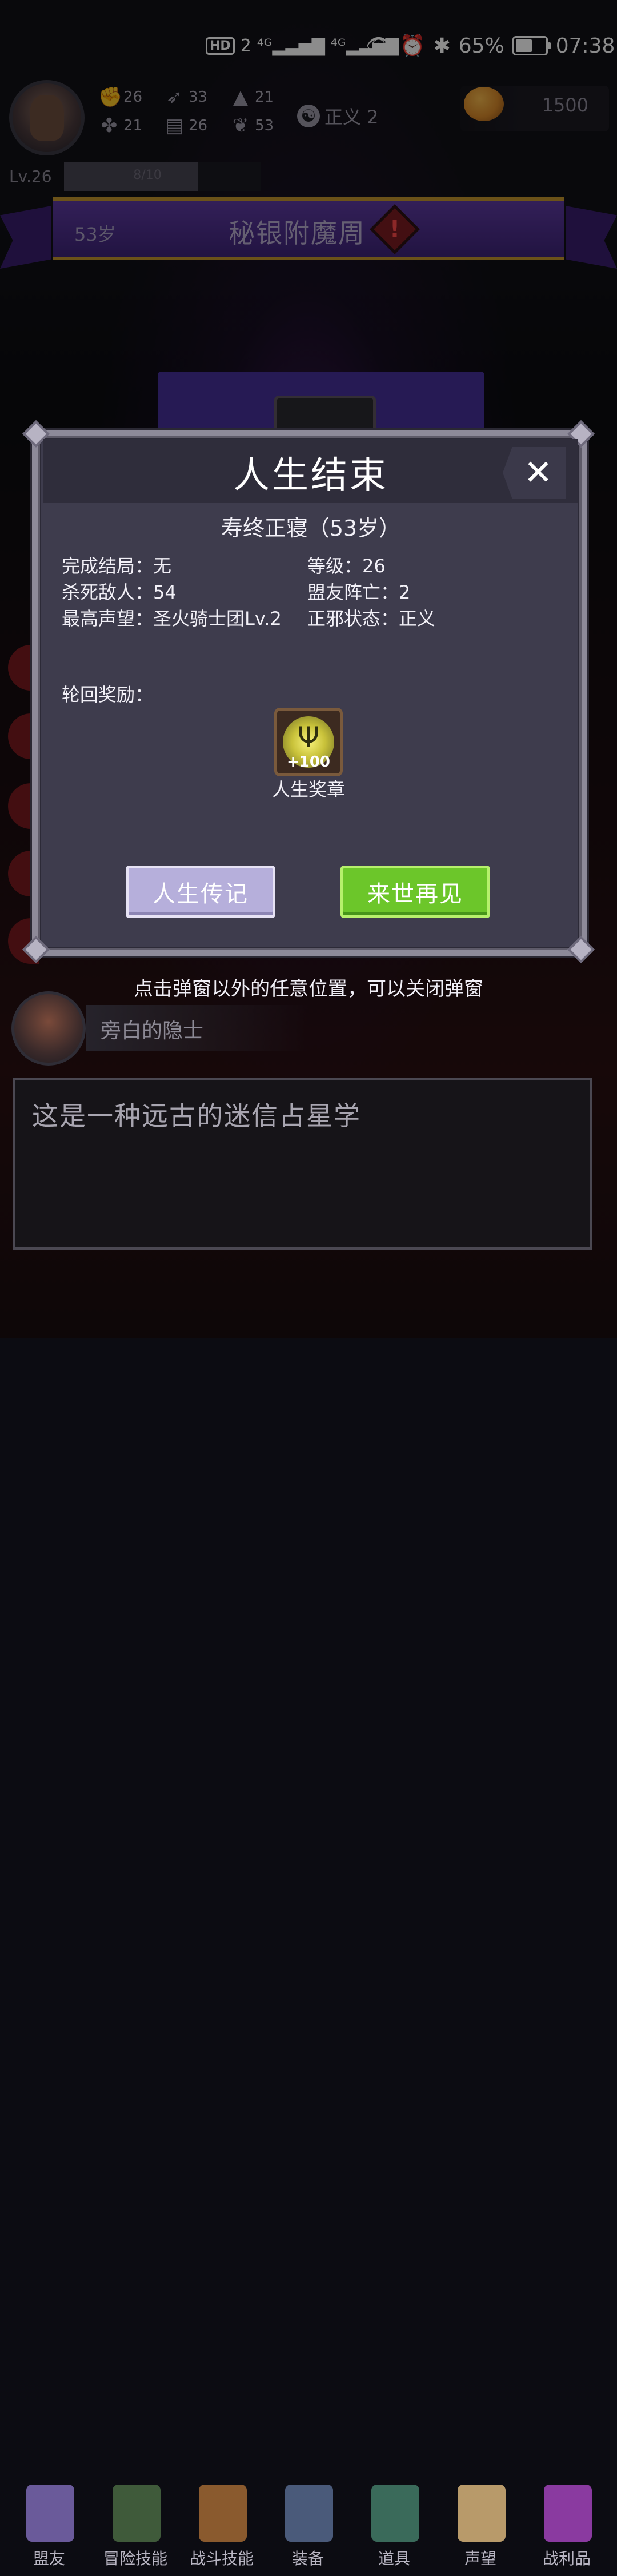 This screenshot has height=2576, width=617. I want to click on modal-title: 人生结束, so click(311, 475).